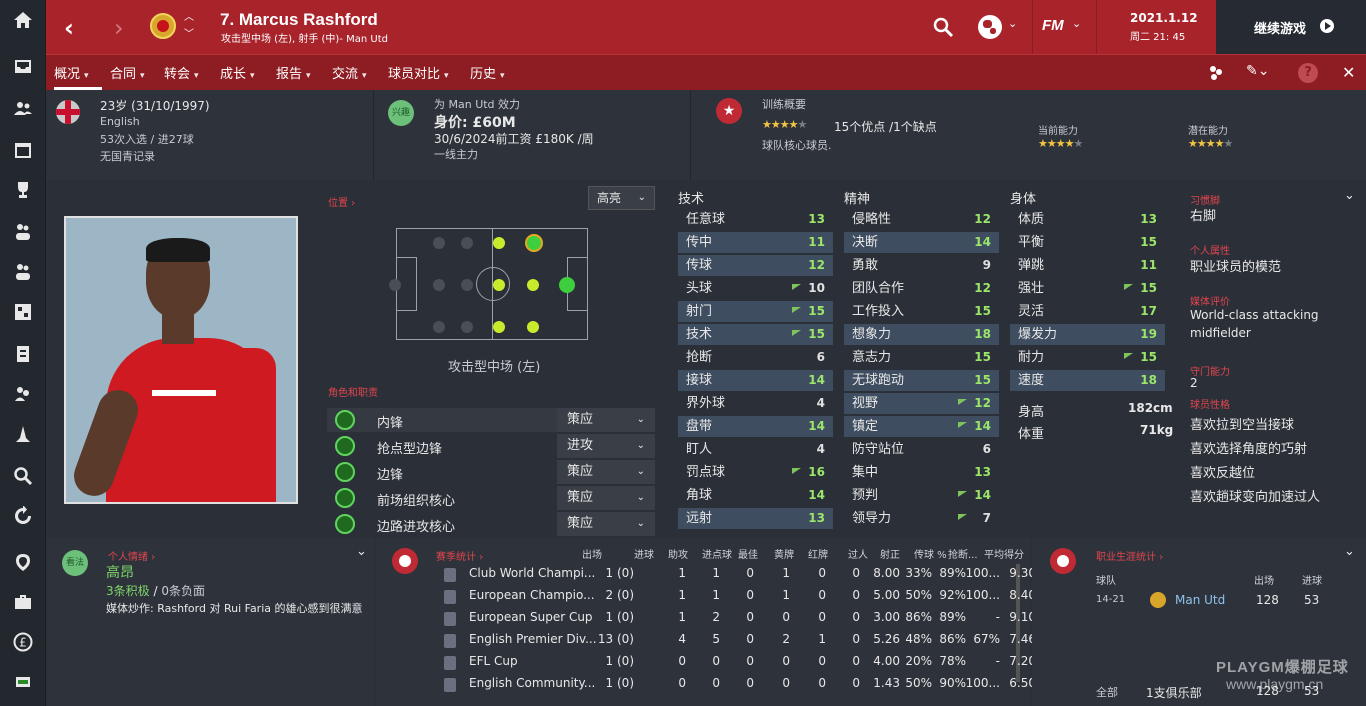 This screenshot has height=706, width=1366. I want to click on home-icon, so click(23, 20).